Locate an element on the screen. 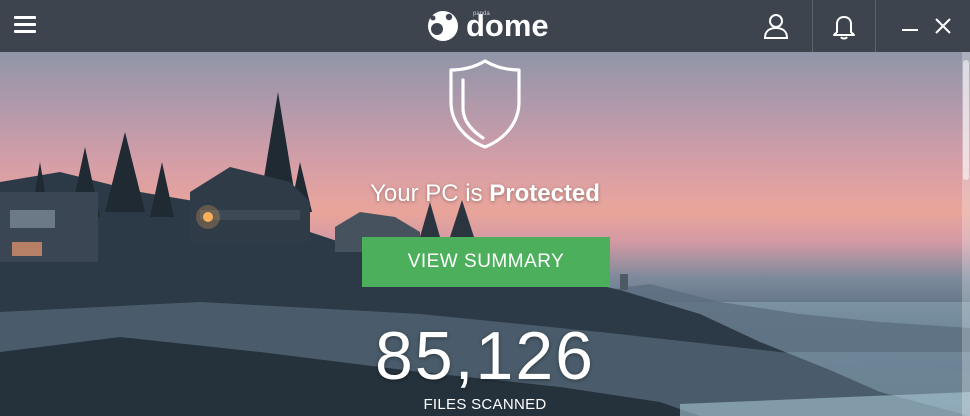  scrollbar-thumb is located at coordinates (966, 120).